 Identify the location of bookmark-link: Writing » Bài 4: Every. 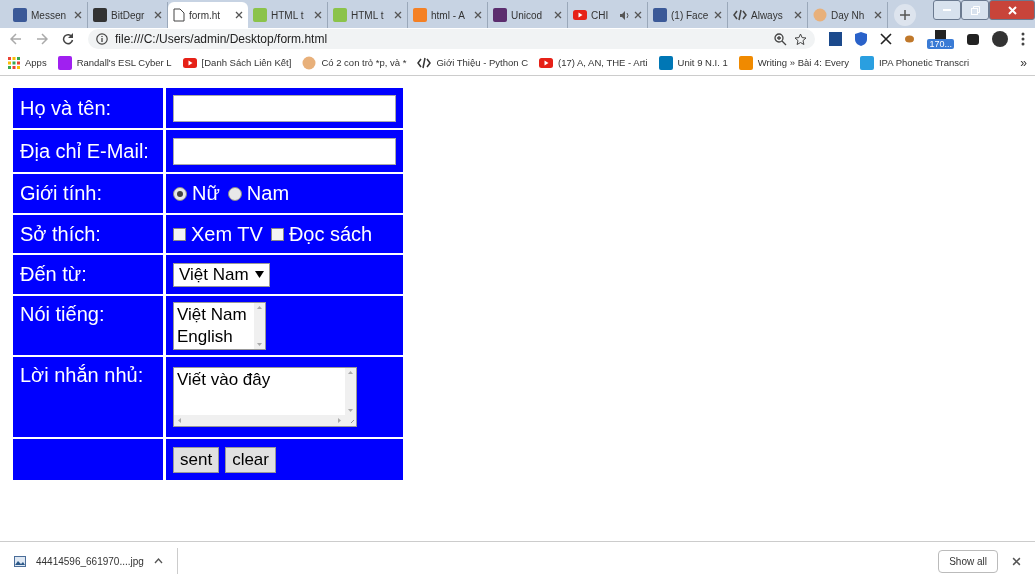
(793, 62).